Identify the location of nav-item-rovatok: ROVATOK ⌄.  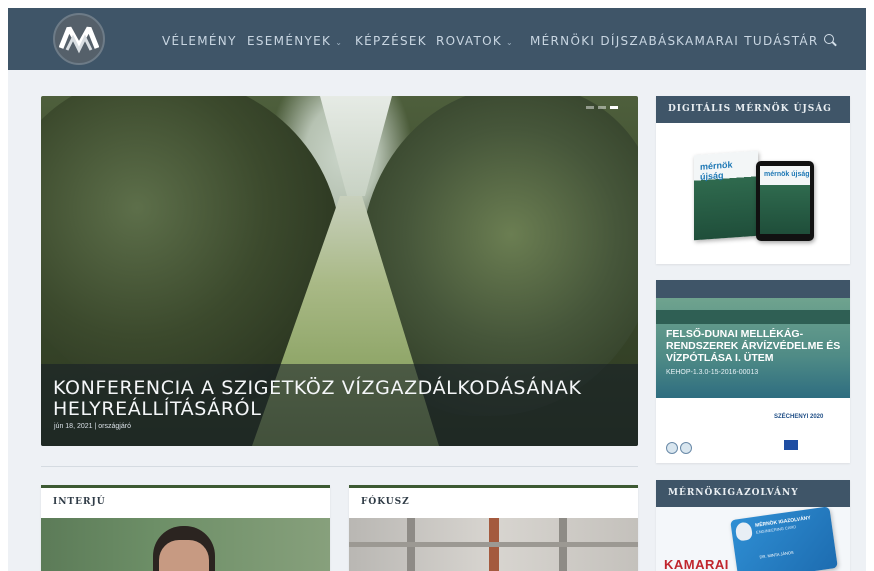
(475, 41).